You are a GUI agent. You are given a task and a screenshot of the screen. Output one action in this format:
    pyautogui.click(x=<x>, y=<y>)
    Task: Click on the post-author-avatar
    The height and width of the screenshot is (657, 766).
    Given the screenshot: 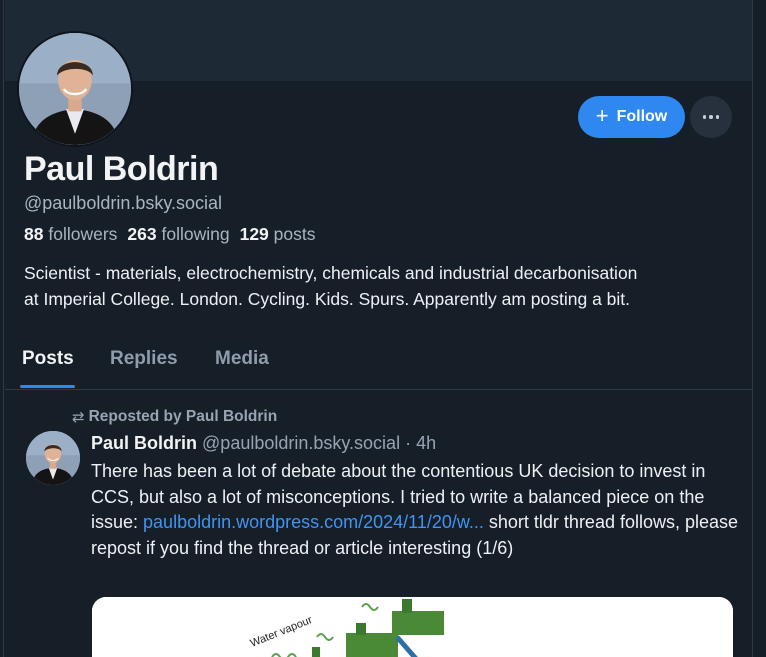 What is the action you would take?
    pyautogui.click(x=53, y=458)
    